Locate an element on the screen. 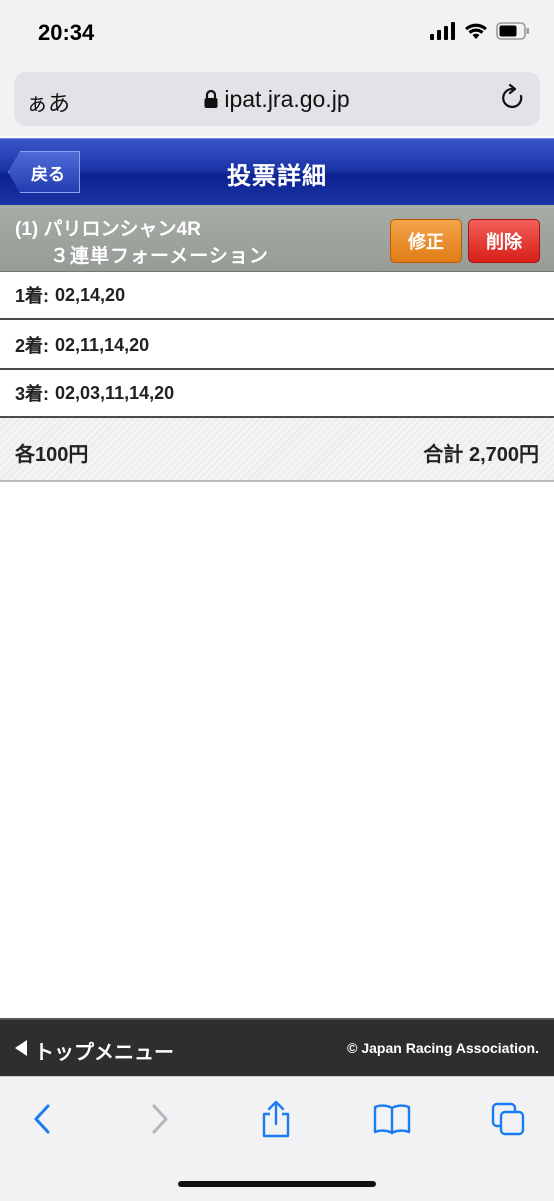 The width and height of the screenshot is (554, 1201). page-title: 投票詳細 is located at coordinates (277, 176).